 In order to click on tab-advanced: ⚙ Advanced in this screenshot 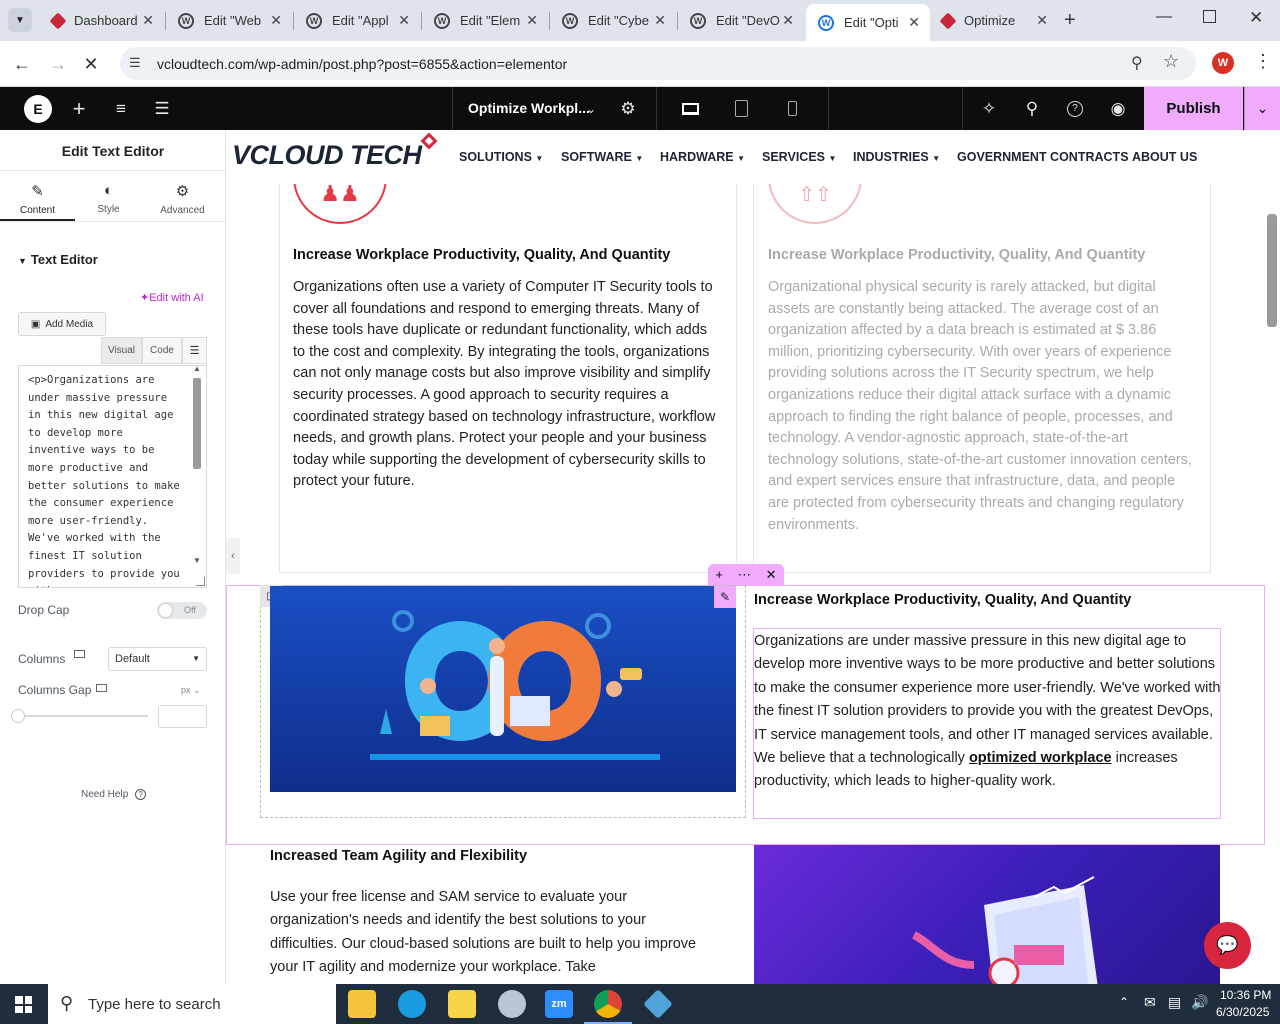, I will do `click(182, 199)`.